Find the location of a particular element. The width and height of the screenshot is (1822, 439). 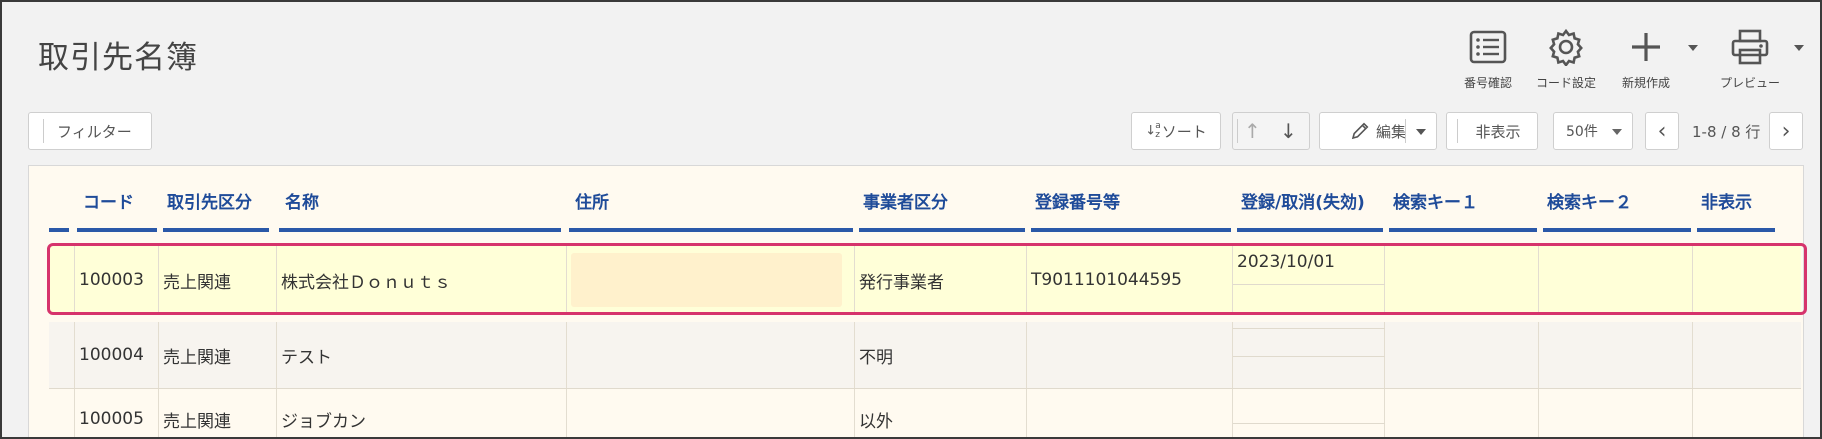

preview-label: プレビュー is located at coordinates (1749, 83).